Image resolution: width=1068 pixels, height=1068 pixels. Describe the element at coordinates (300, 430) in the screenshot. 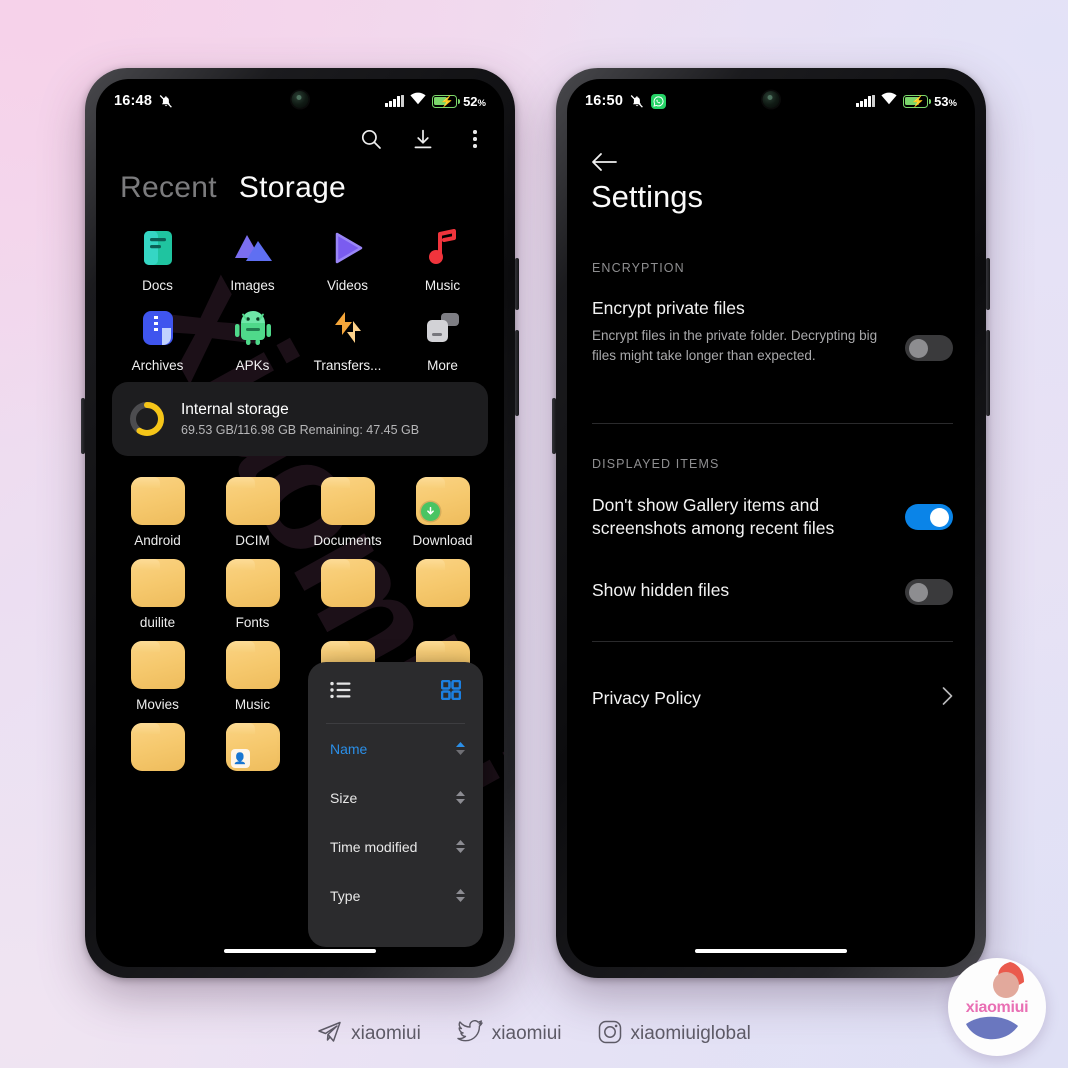

I see `storage-subtitle: 69.53 GB/116.98 GB Remaining: 47.45 GB` at that location.